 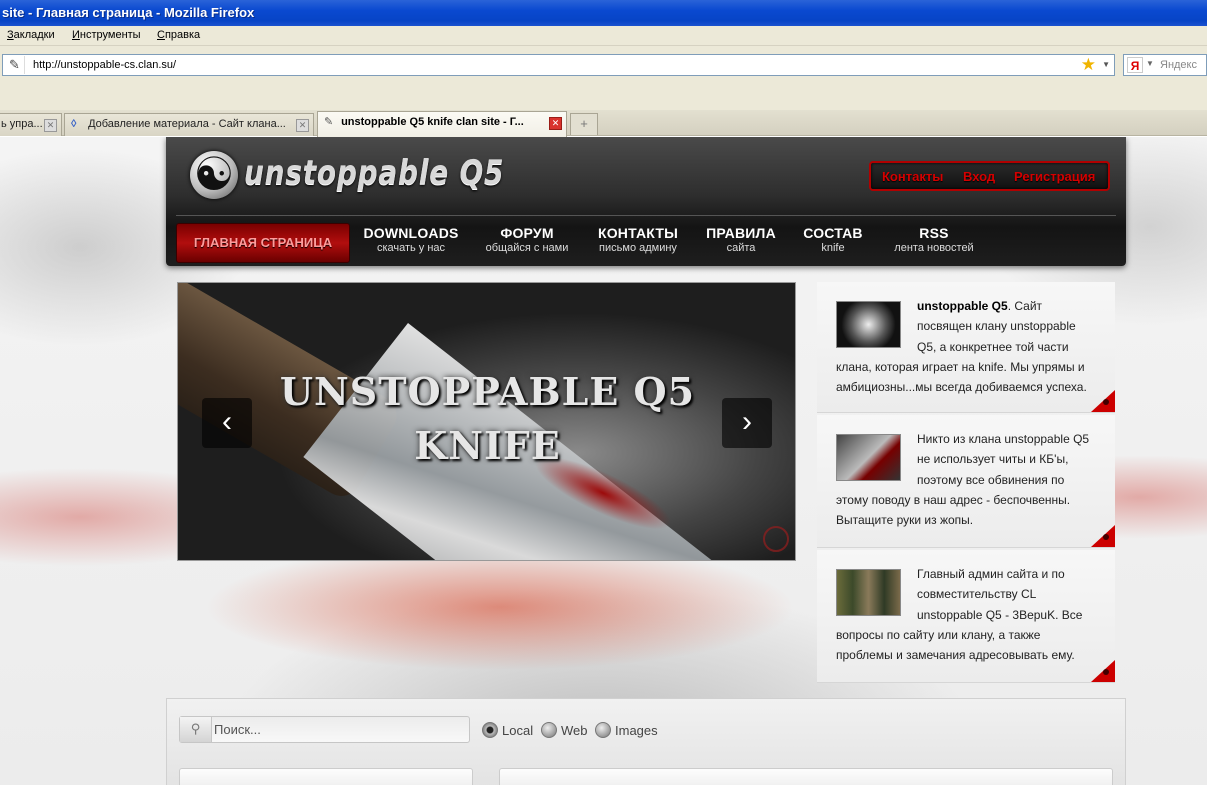 What do you see at coordinates (518, 730) in the screenshot?
I see `search-option-local-label: Local` at bounding box center [518, 730].